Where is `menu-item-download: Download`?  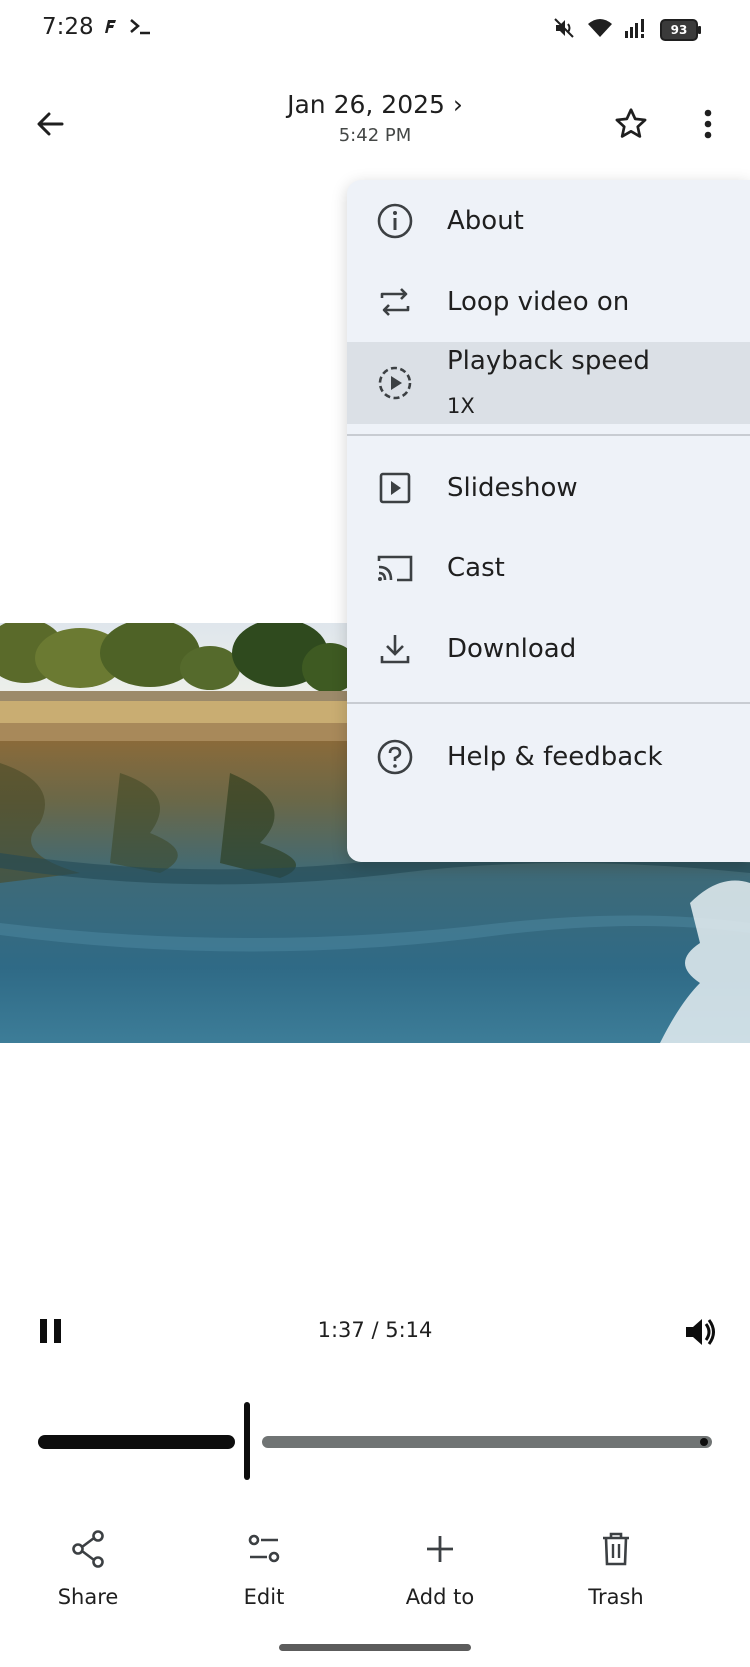 menu-item-download: Download is located at coordinates (548, 649).